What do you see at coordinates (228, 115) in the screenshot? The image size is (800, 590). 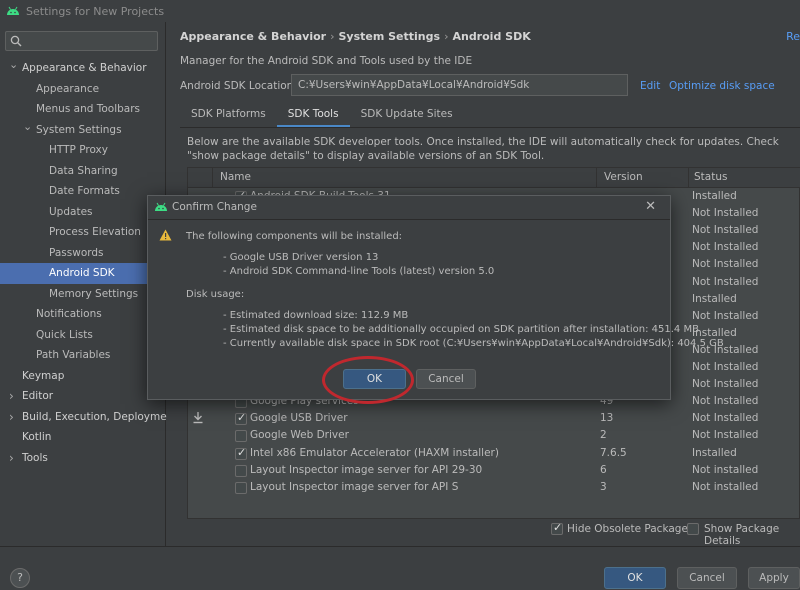 I see `tab-sdk-platforms: SDK Platforms` at bounding box center [228, 115].